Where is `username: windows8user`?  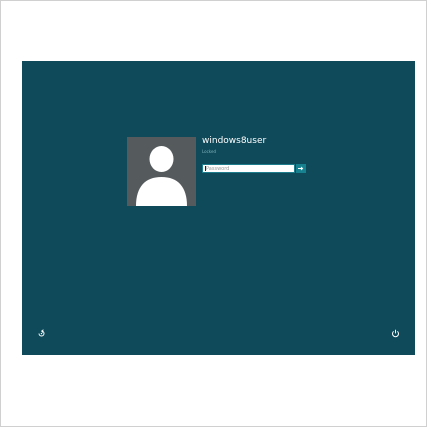 username: windows8user is located at coordinates (234, 141).